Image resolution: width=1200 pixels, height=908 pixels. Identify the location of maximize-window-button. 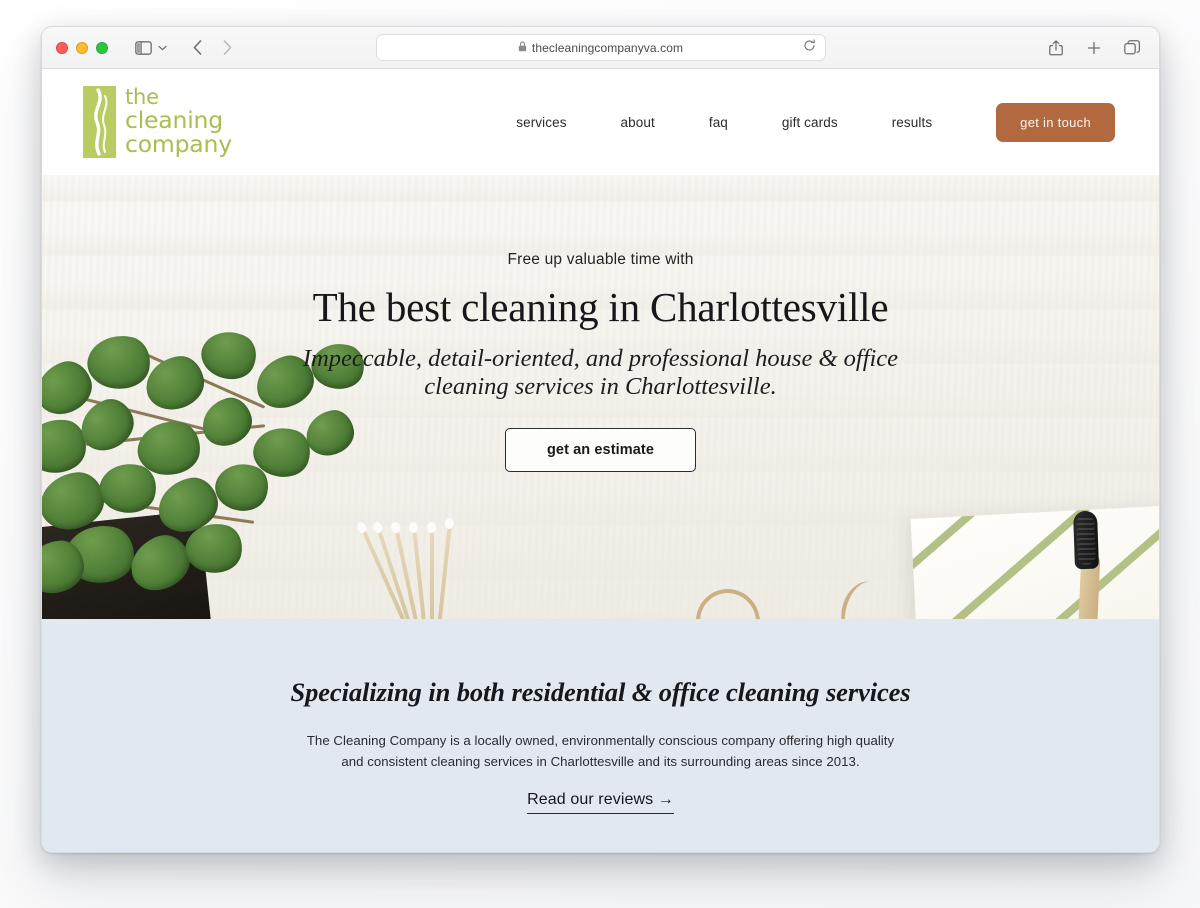
(102, 47).